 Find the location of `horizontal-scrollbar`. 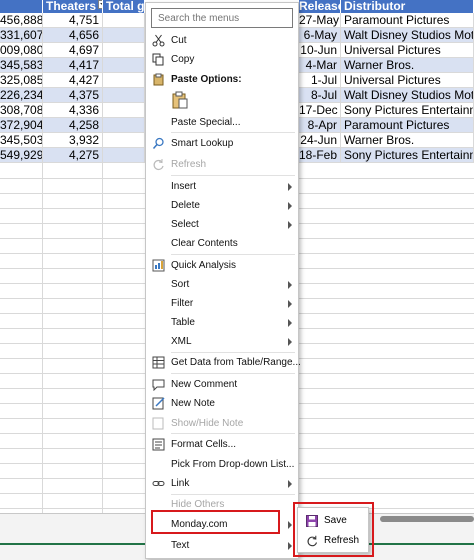

horizontal-scrollbar is located at coordinates (427, 519).